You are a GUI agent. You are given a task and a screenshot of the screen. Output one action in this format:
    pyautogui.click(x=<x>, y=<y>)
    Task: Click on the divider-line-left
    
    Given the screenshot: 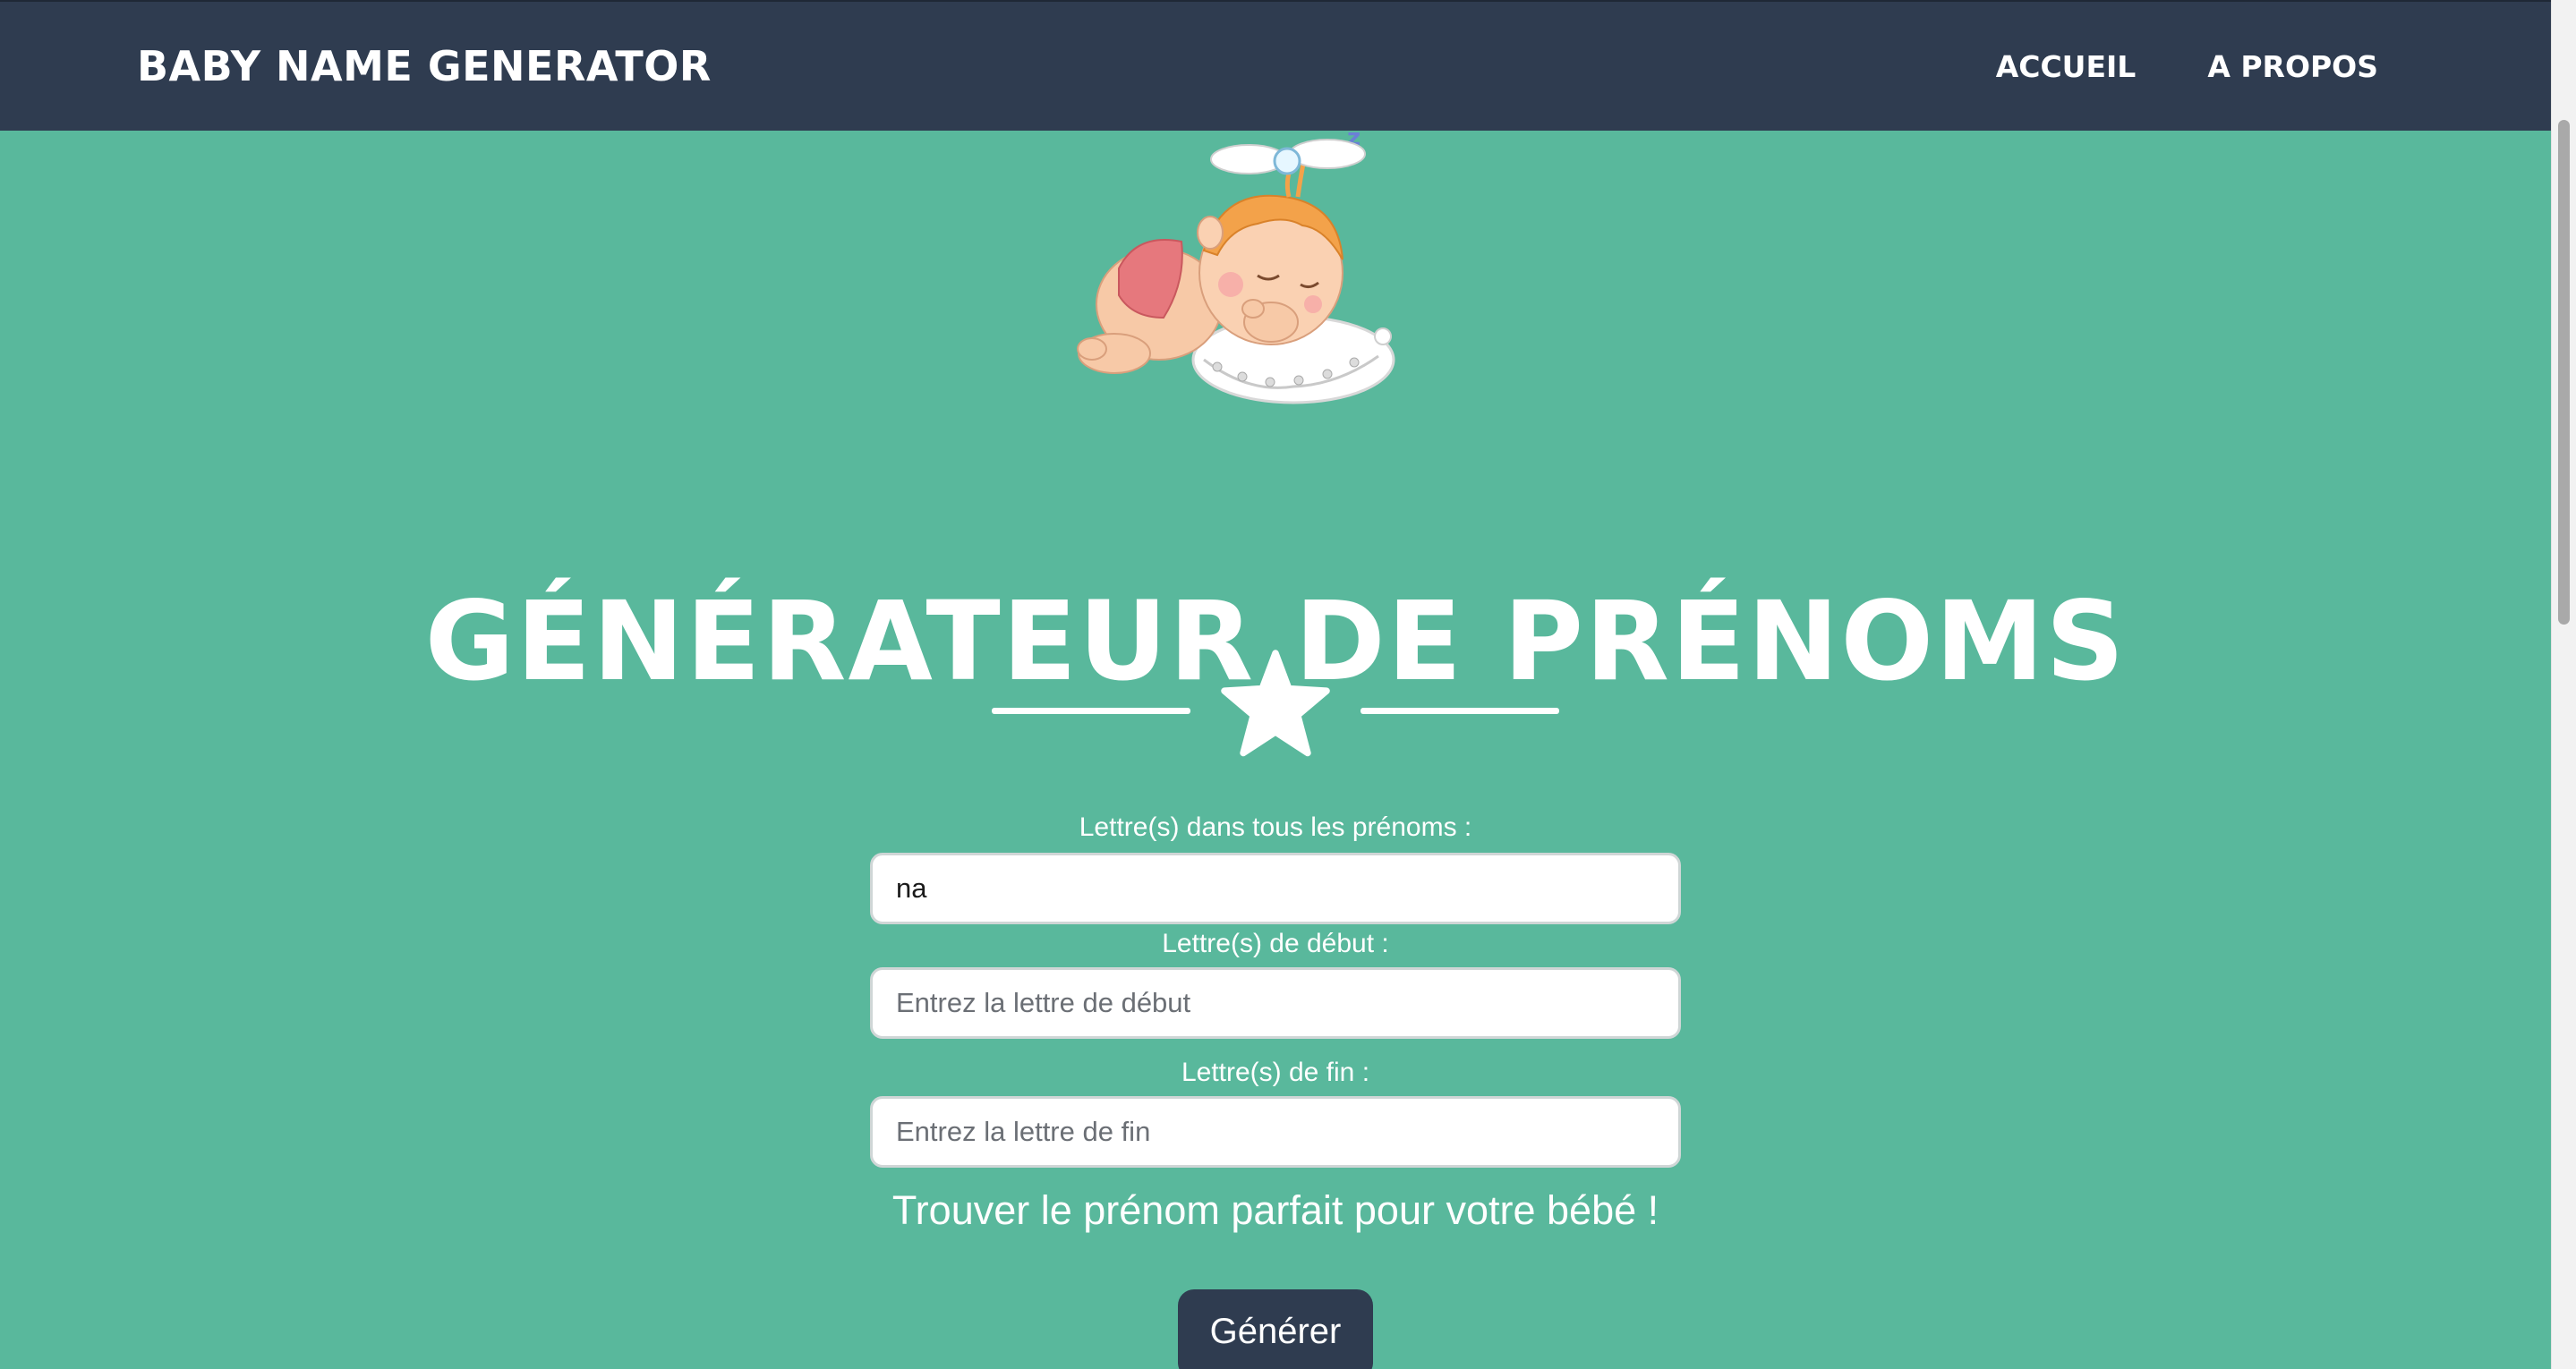 What is the action you would take?
    pyautogui.click(x=1091, y=711)
    